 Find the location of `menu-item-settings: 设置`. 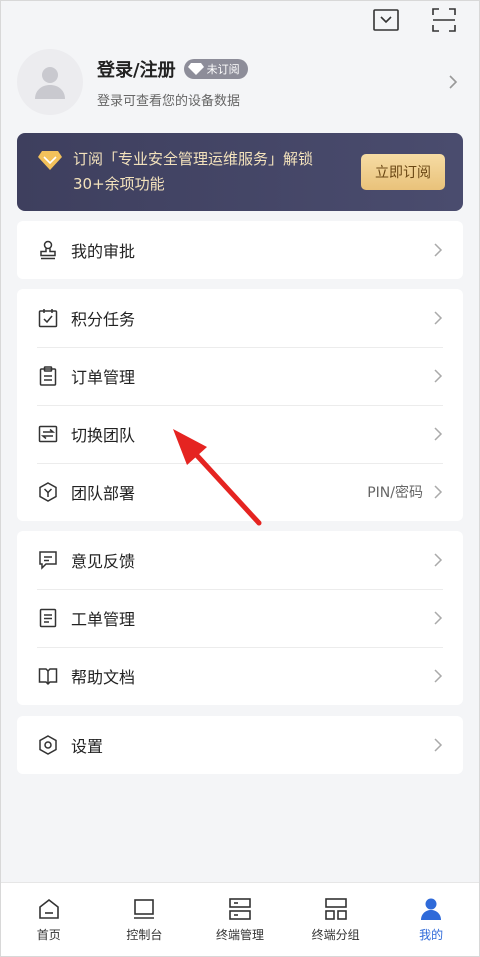

menu-item-settings: 设置 is located at coordinates (240, 745).